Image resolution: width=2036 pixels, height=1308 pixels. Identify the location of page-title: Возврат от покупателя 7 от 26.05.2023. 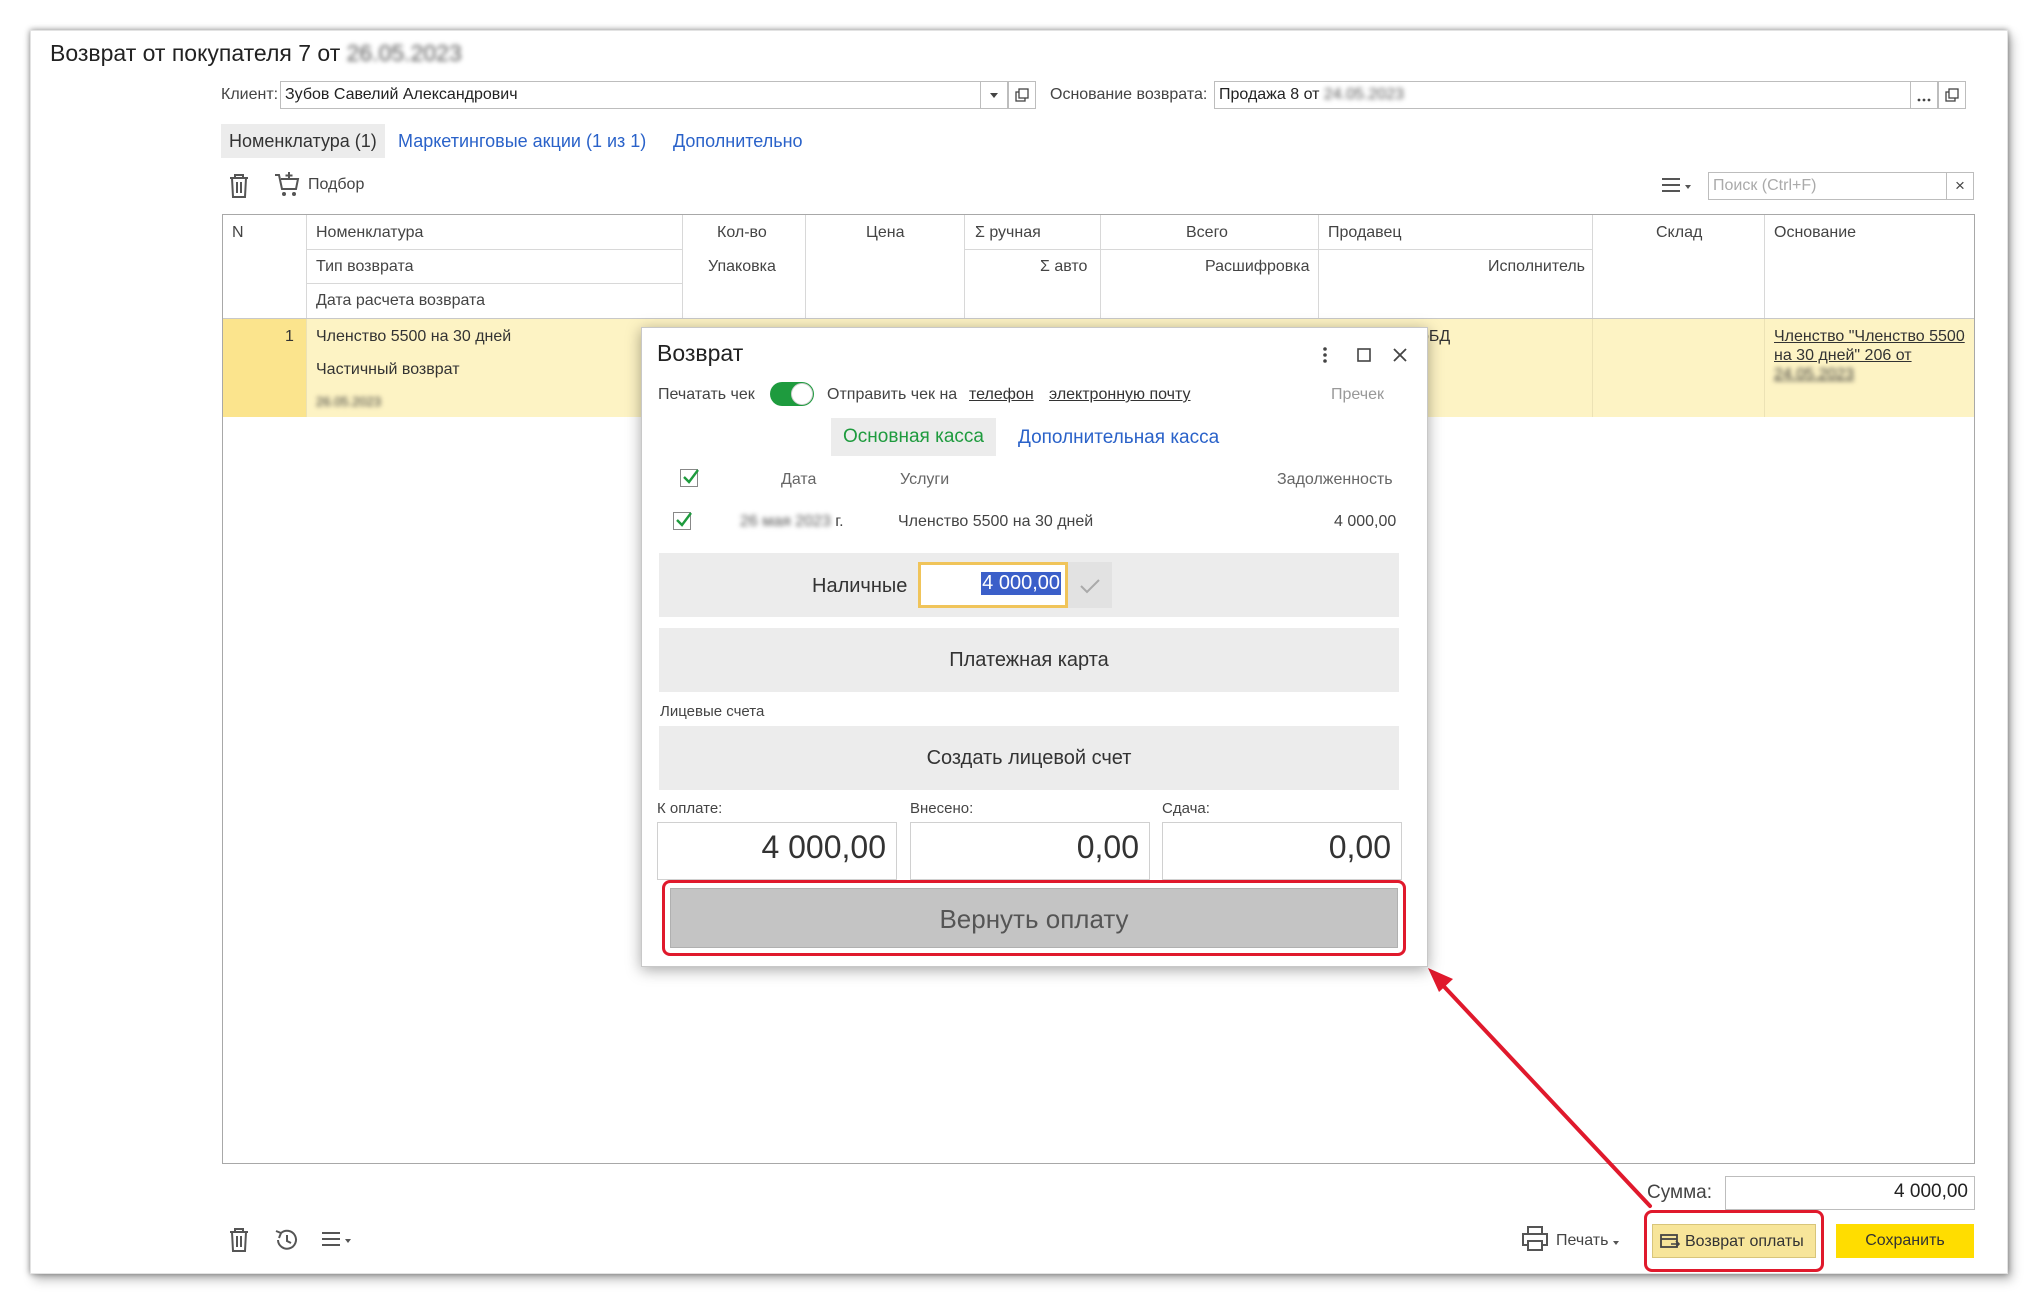
(256, 53).